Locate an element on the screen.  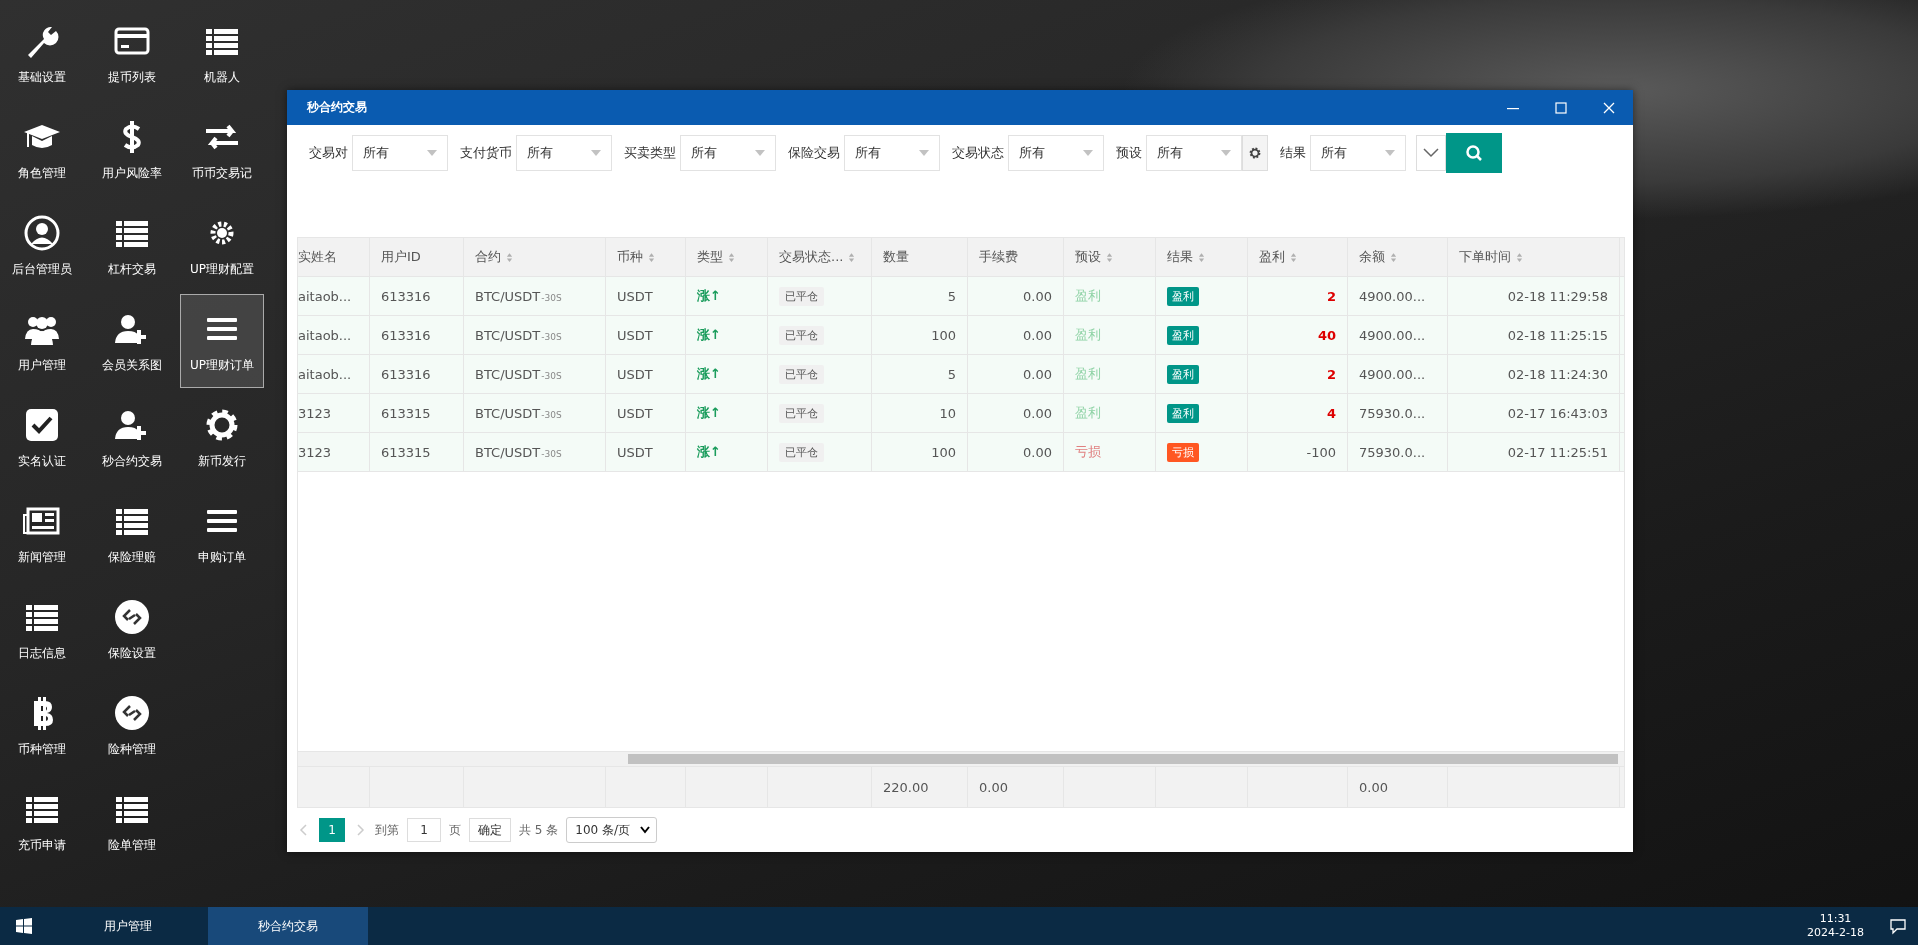
desktop-shortcut: 用户管理 is located at coordinates (42, 341).